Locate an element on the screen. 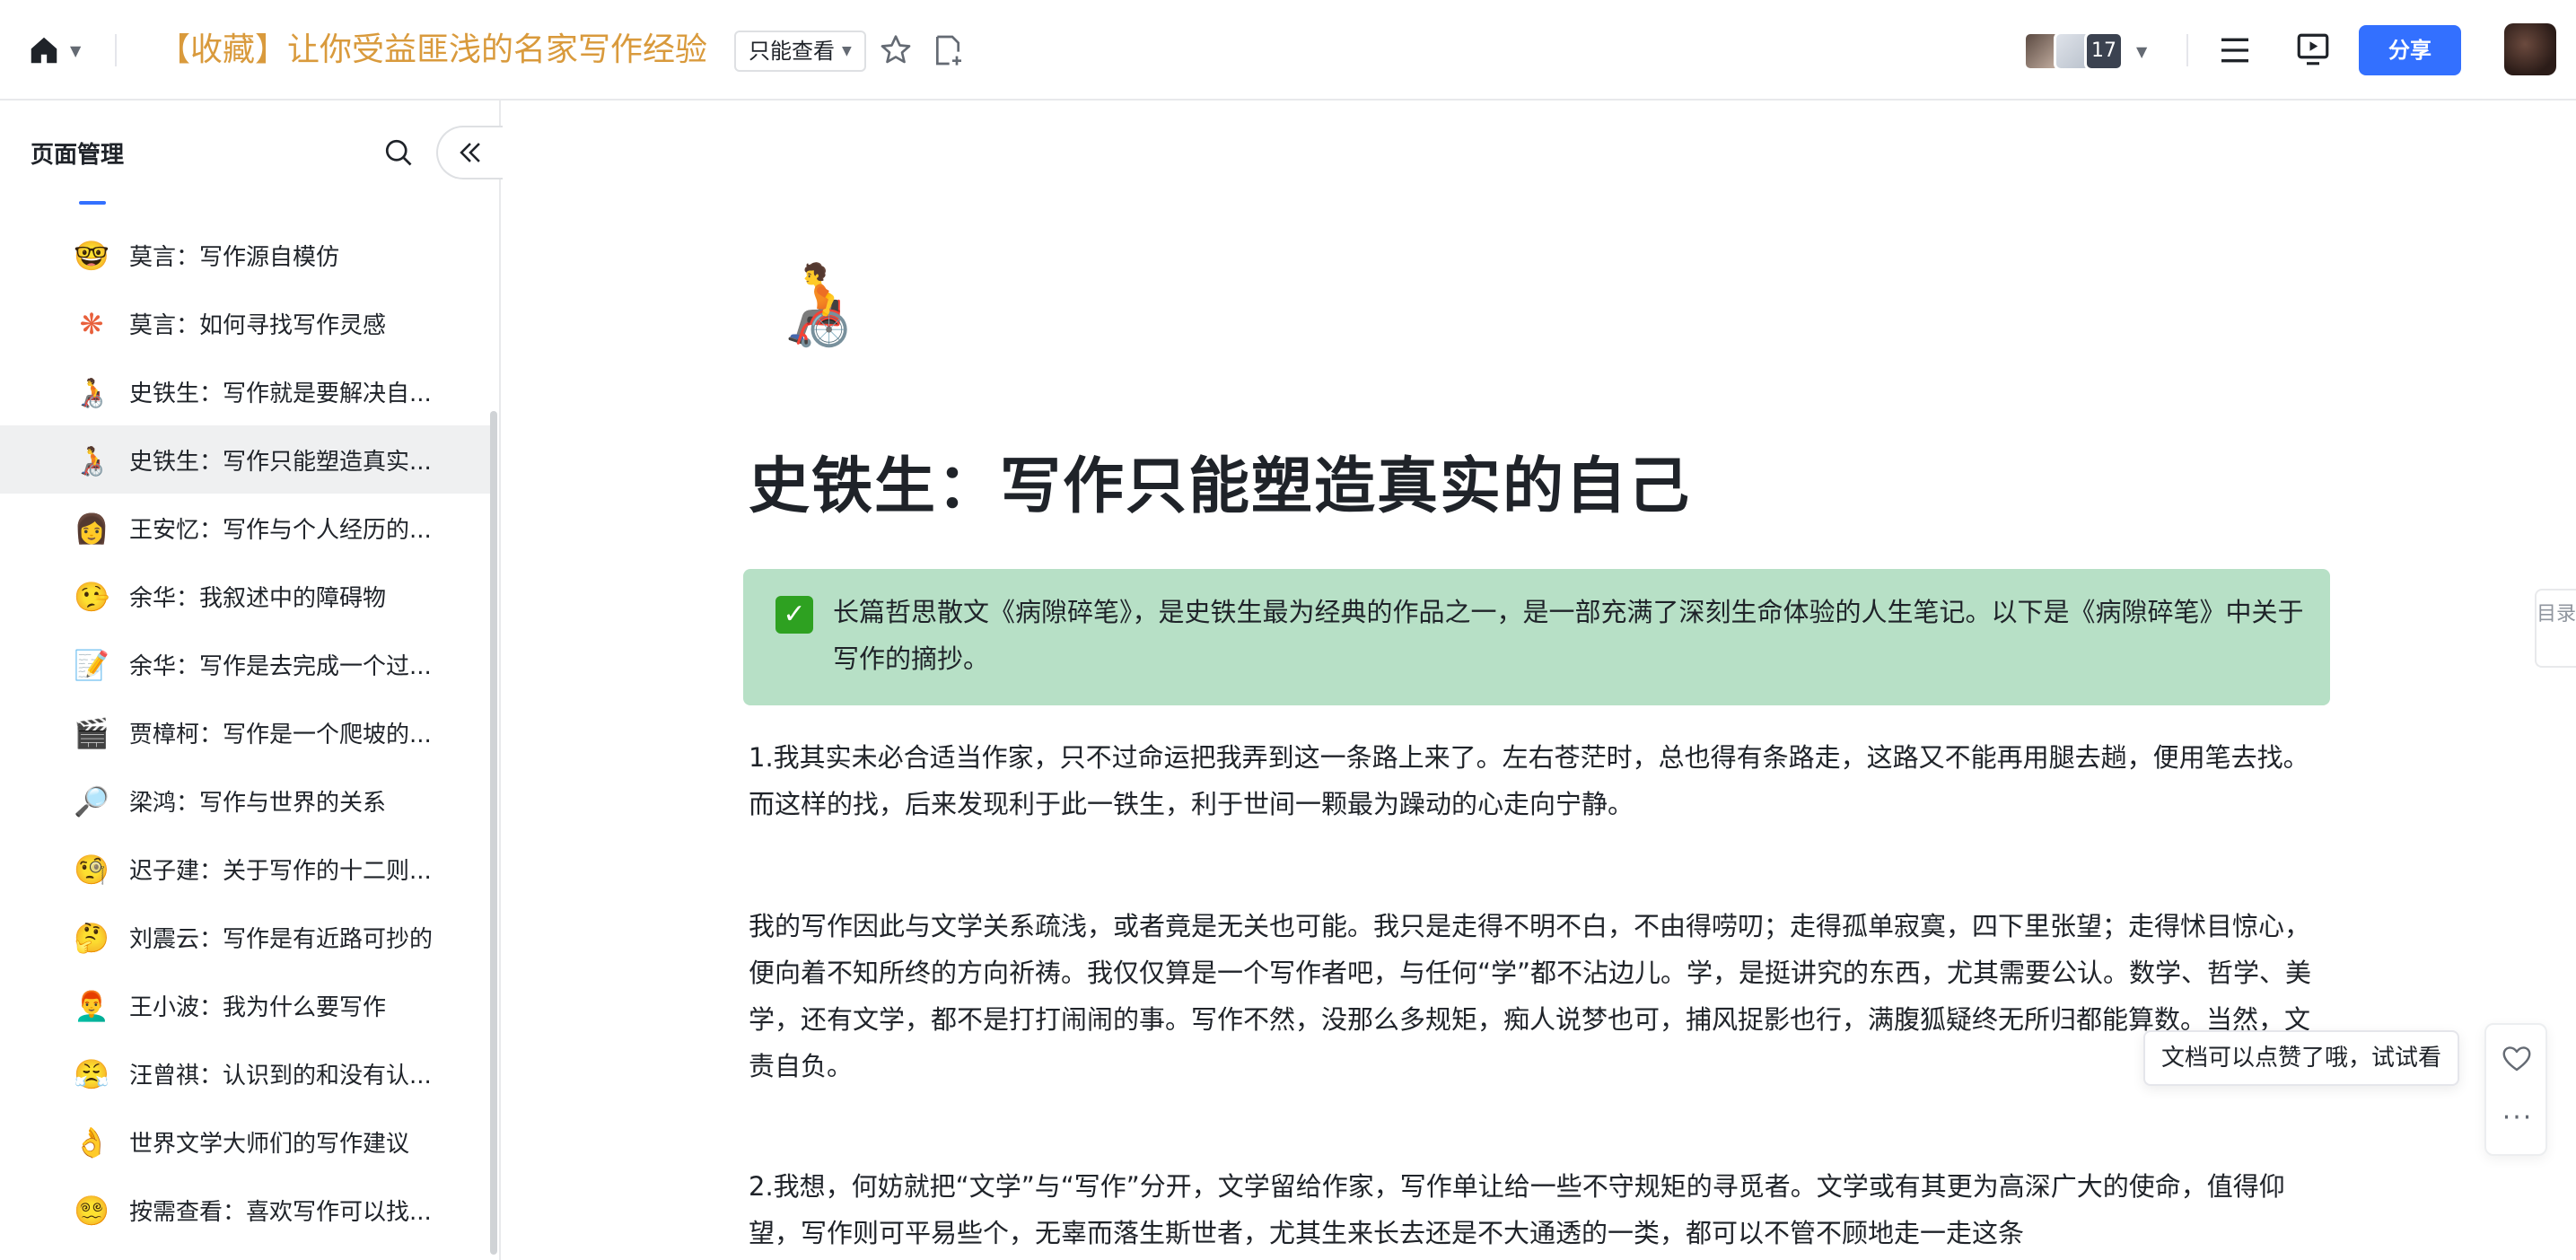  floating-actions: ··· is located at coordinates (2515, 1089).